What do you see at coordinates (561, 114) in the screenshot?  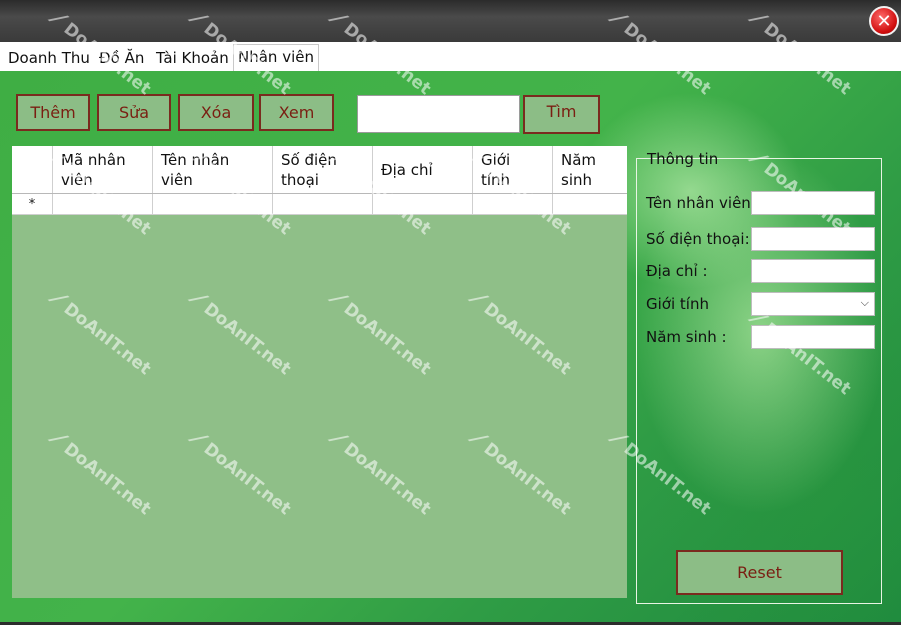 I see `search-button: Tìm` at bounding box center [561, 114].